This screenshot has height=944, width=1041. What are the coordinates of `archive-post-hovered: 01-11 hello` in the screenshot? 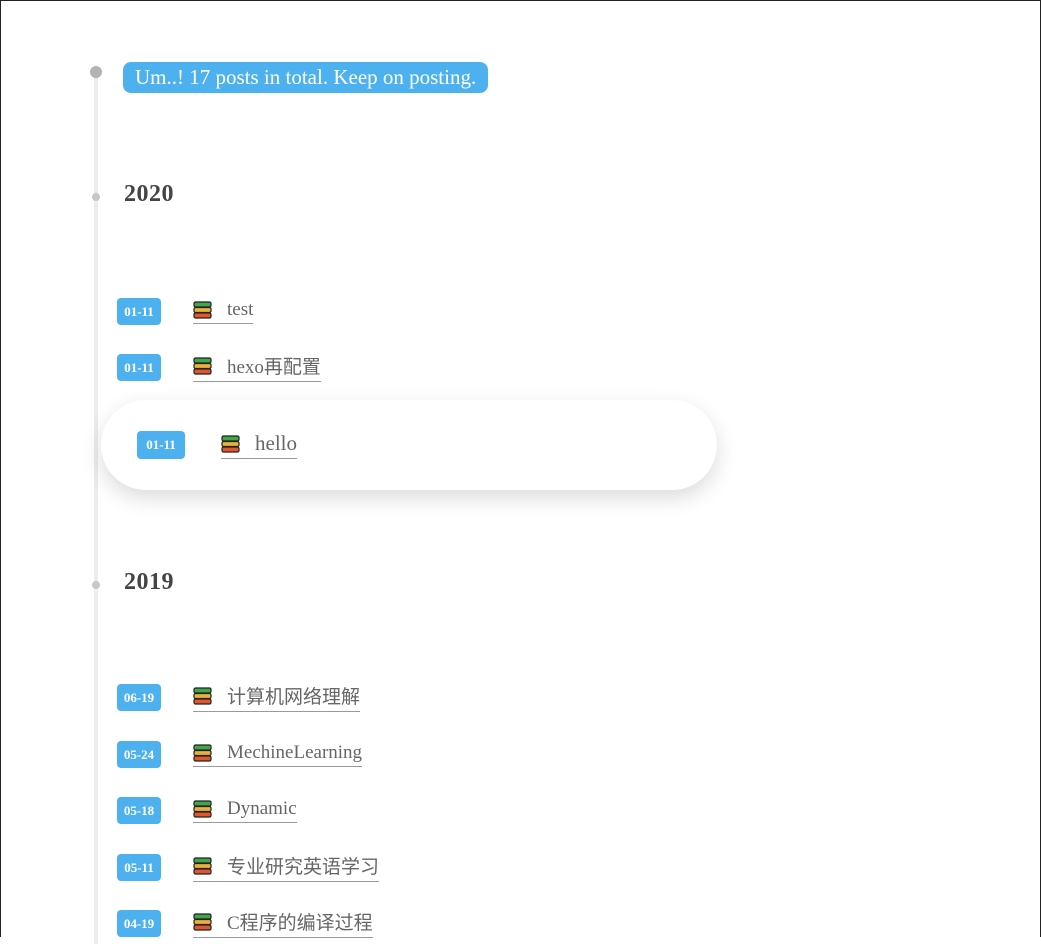 It's located at (409, 445).